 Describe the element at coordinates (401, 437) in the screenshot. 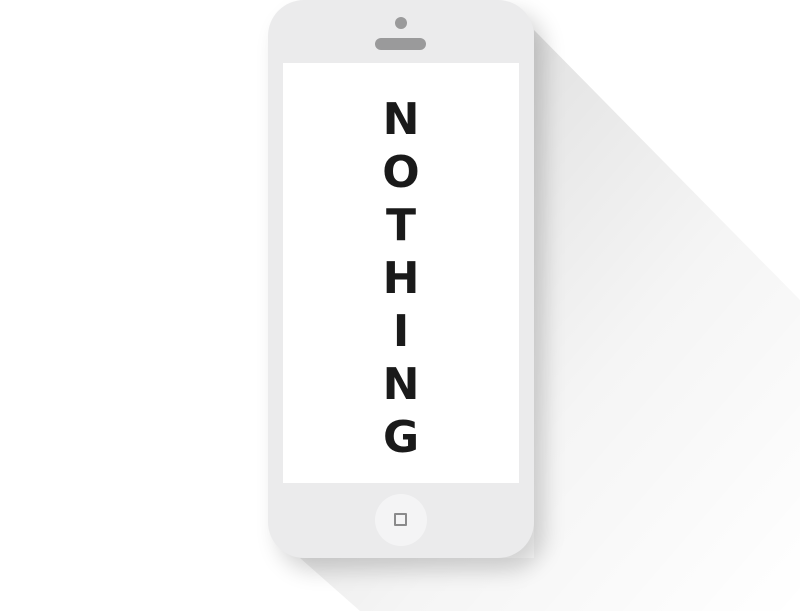

I see `letter-g: G` at that location.